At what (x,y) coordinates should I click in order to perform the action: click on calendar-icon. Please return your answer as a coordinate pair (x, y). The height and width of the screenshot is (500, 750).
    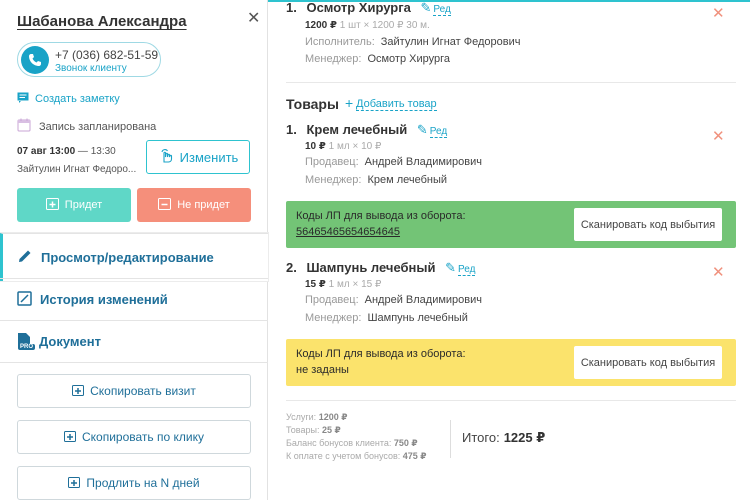
    Looking at the image, I should click on (24, 126).